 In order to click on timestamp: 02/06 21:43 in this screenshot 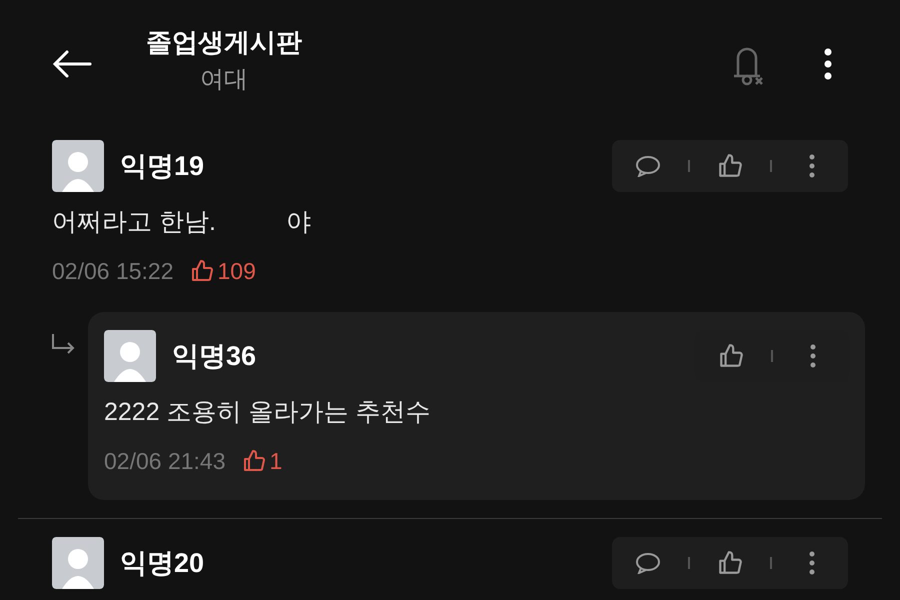, I will do `click(165, 461)`.